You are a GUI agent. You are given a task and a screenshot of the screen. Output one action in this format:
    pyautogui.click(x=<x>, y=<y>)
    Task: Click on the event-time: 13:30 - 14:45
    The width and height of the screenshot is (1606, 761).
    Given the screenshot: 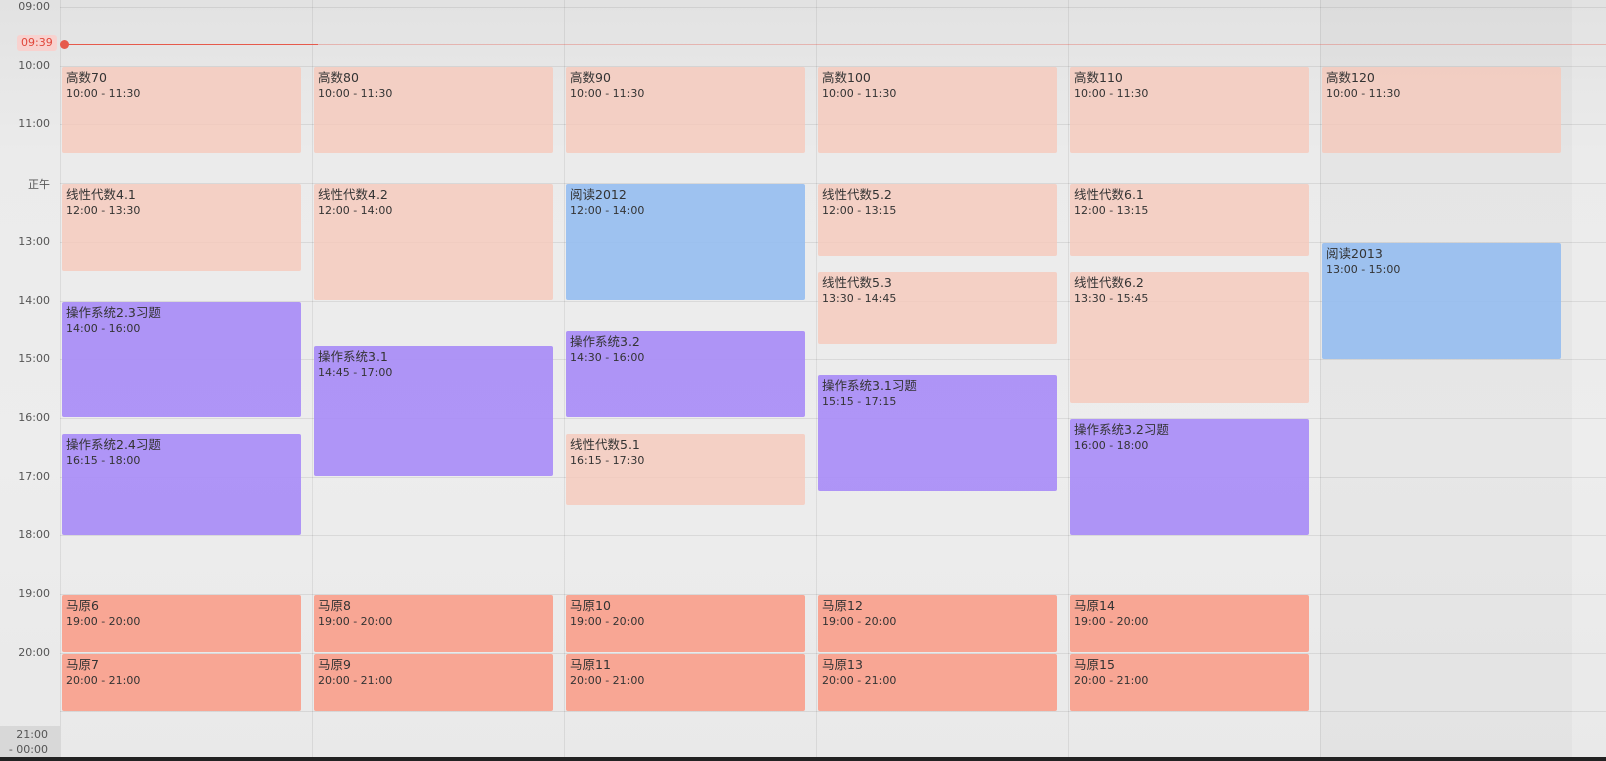 What is the action you would take?
    pyautogui.click(x=859, y=299)
    